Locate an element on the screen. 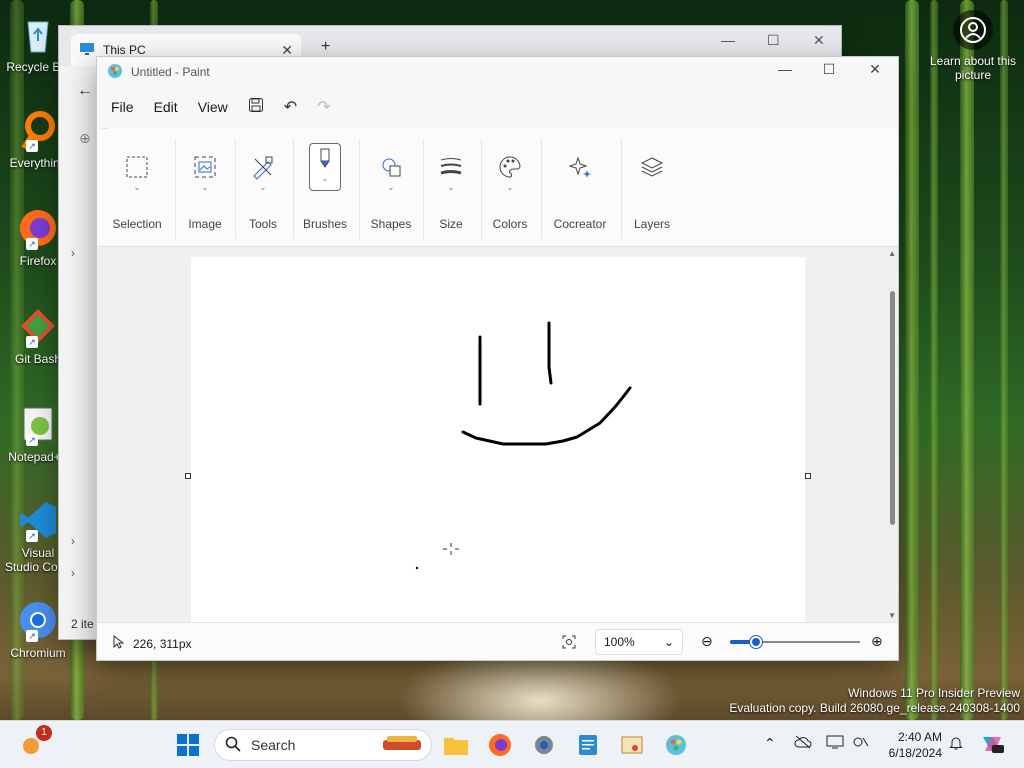  add-icon: ⊕ is located at coordinates (85, 138).